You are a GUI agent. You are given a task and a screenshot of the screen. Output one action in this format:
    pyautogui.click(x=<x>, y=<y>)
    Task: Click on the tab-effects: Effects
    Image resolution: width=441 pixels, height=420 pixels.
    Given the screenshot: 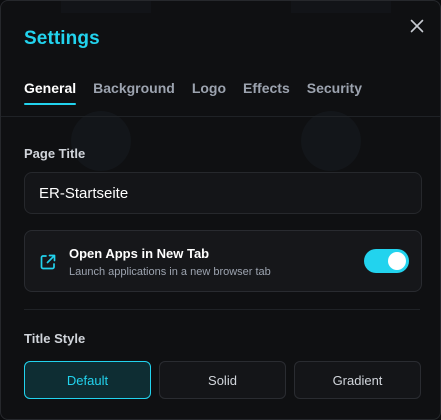 What is the action you would take?
    pyautogui.click(x=266, y=92)
    